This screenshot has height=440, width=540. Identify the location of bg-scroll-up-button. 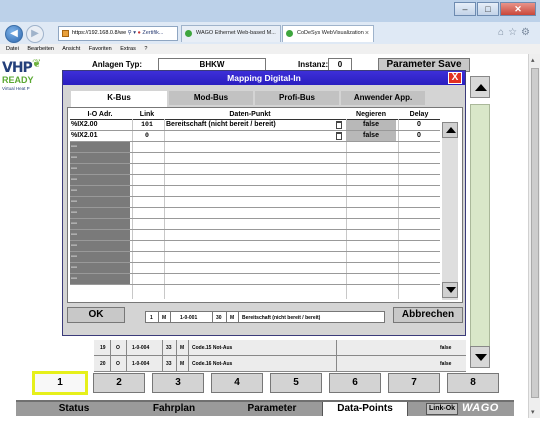
(480, 87).